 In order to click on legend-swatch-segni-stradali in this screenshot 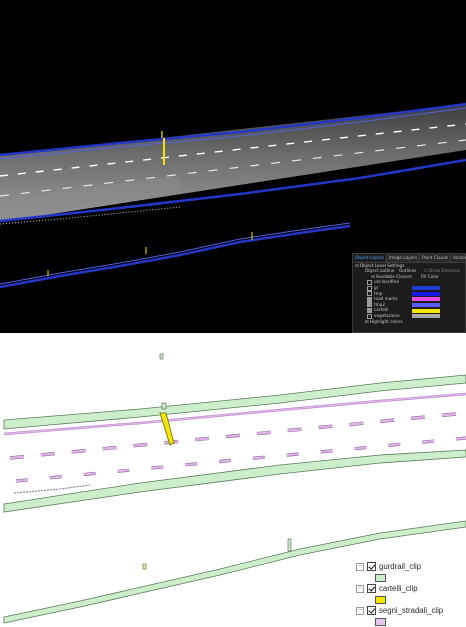, I will do `click(380, 622)`.